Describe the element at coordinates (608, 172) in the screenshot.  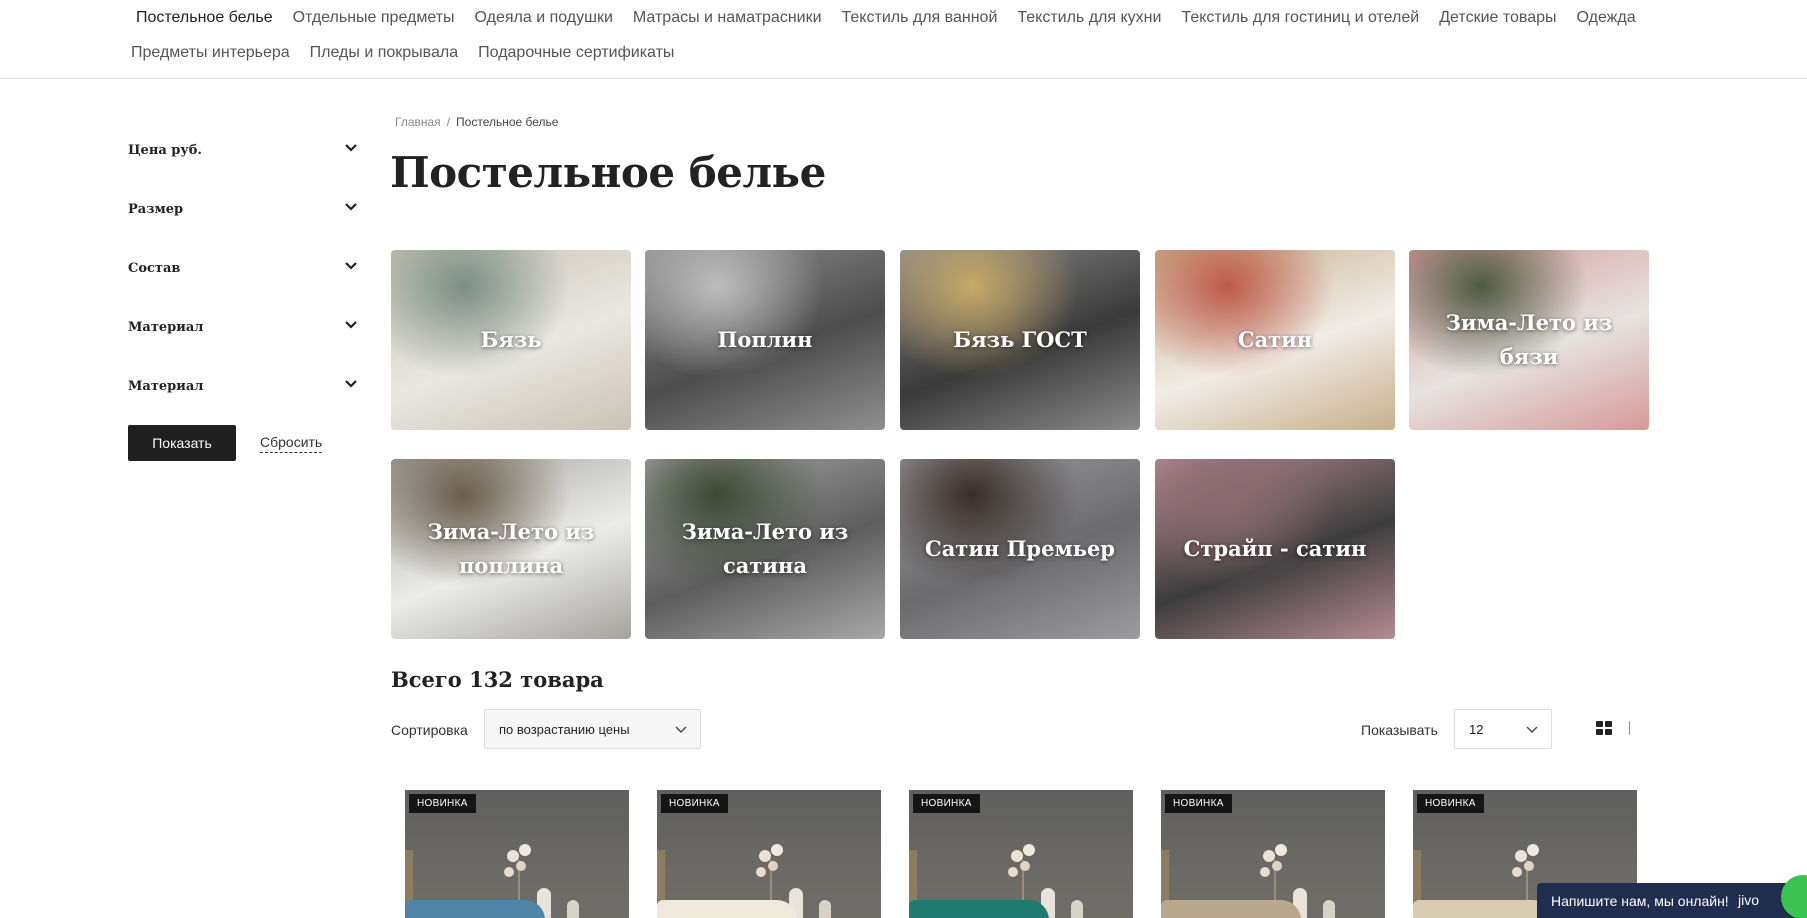
I see `page-title: Постельное белье` at that location.